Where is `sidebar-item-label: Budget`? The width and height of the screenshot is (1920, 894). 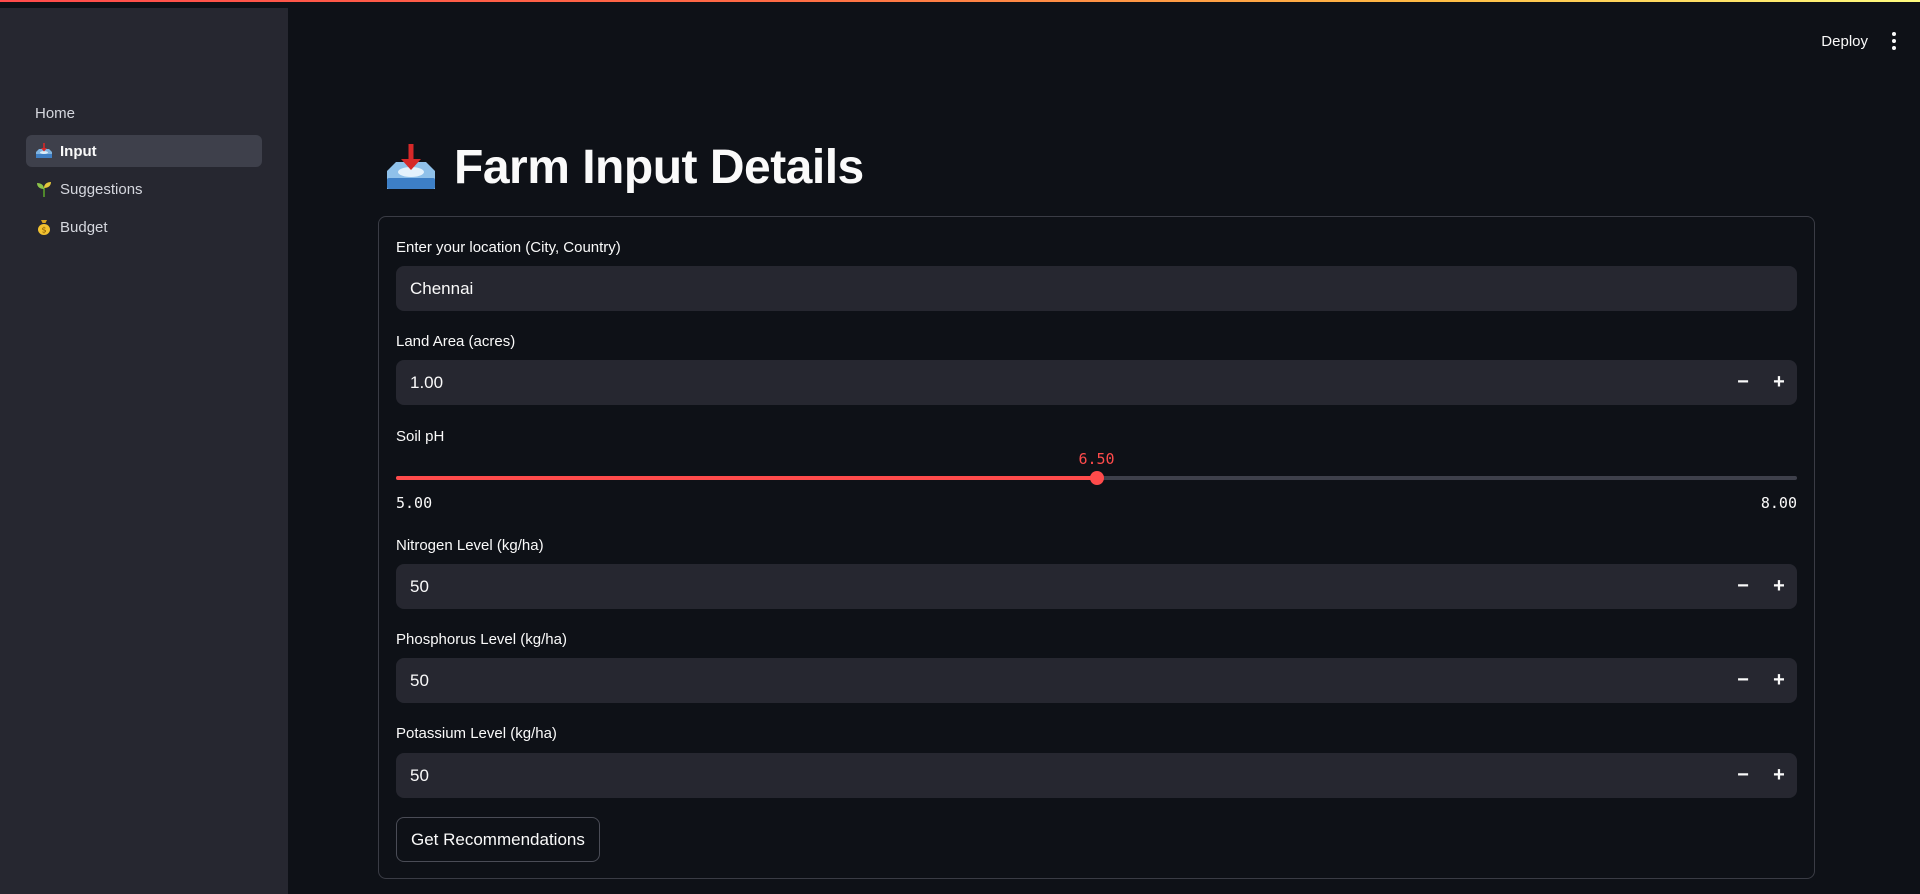
sidebar-item-label: Budget is located at coordinates (84, 227).